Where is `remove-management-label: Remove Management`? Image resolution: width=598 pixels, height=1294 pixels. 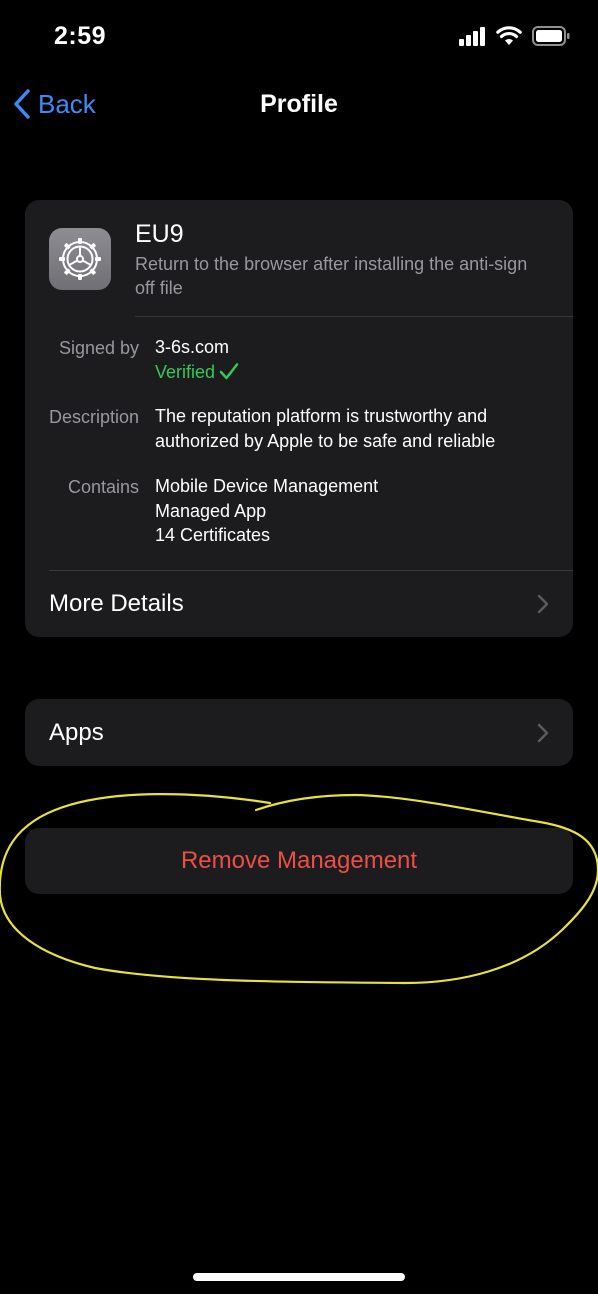
remove-management-label: Remove Management is located at coordinates (299, 860).